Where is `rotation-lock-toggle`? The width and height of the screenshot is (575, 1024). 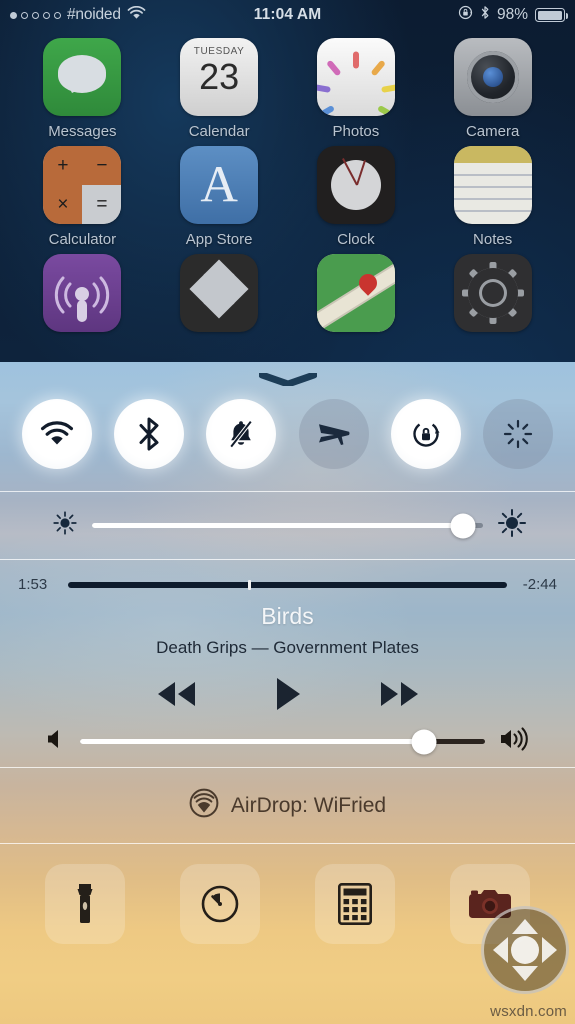 rotation-lock-toggle is located at coordinates (425, 434).